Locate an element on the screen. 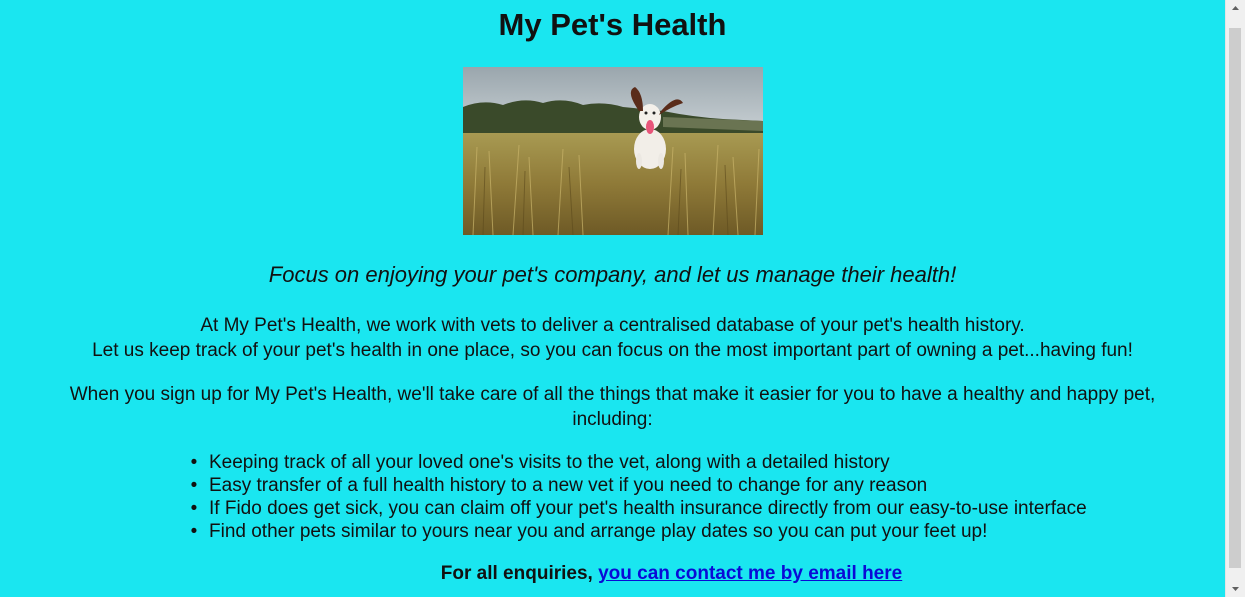 The image size is (1245, 597). dog-in-field-picture is located at coordinates (613, 151).